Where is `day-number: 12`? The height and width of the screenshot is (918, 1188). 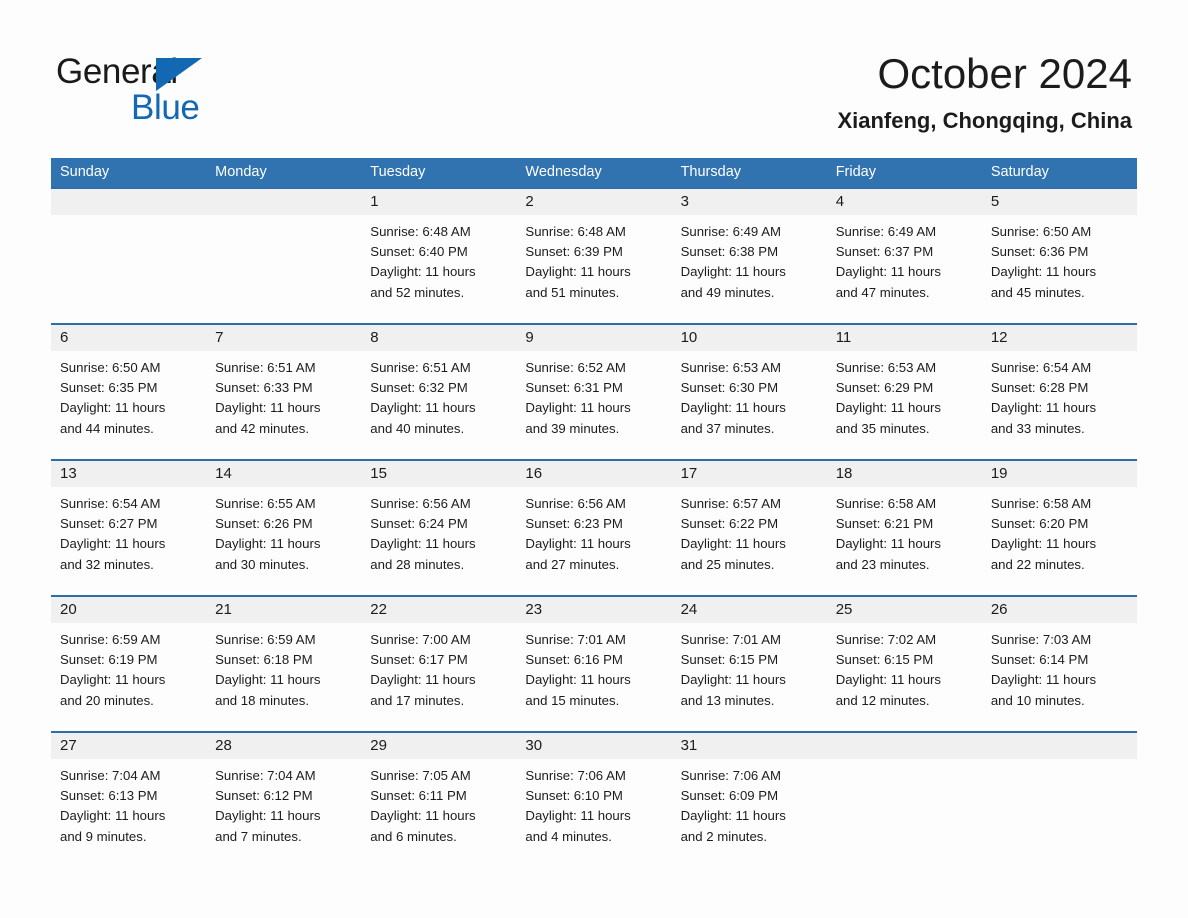 day-number: 12 is located at coordinates (1059, 338).